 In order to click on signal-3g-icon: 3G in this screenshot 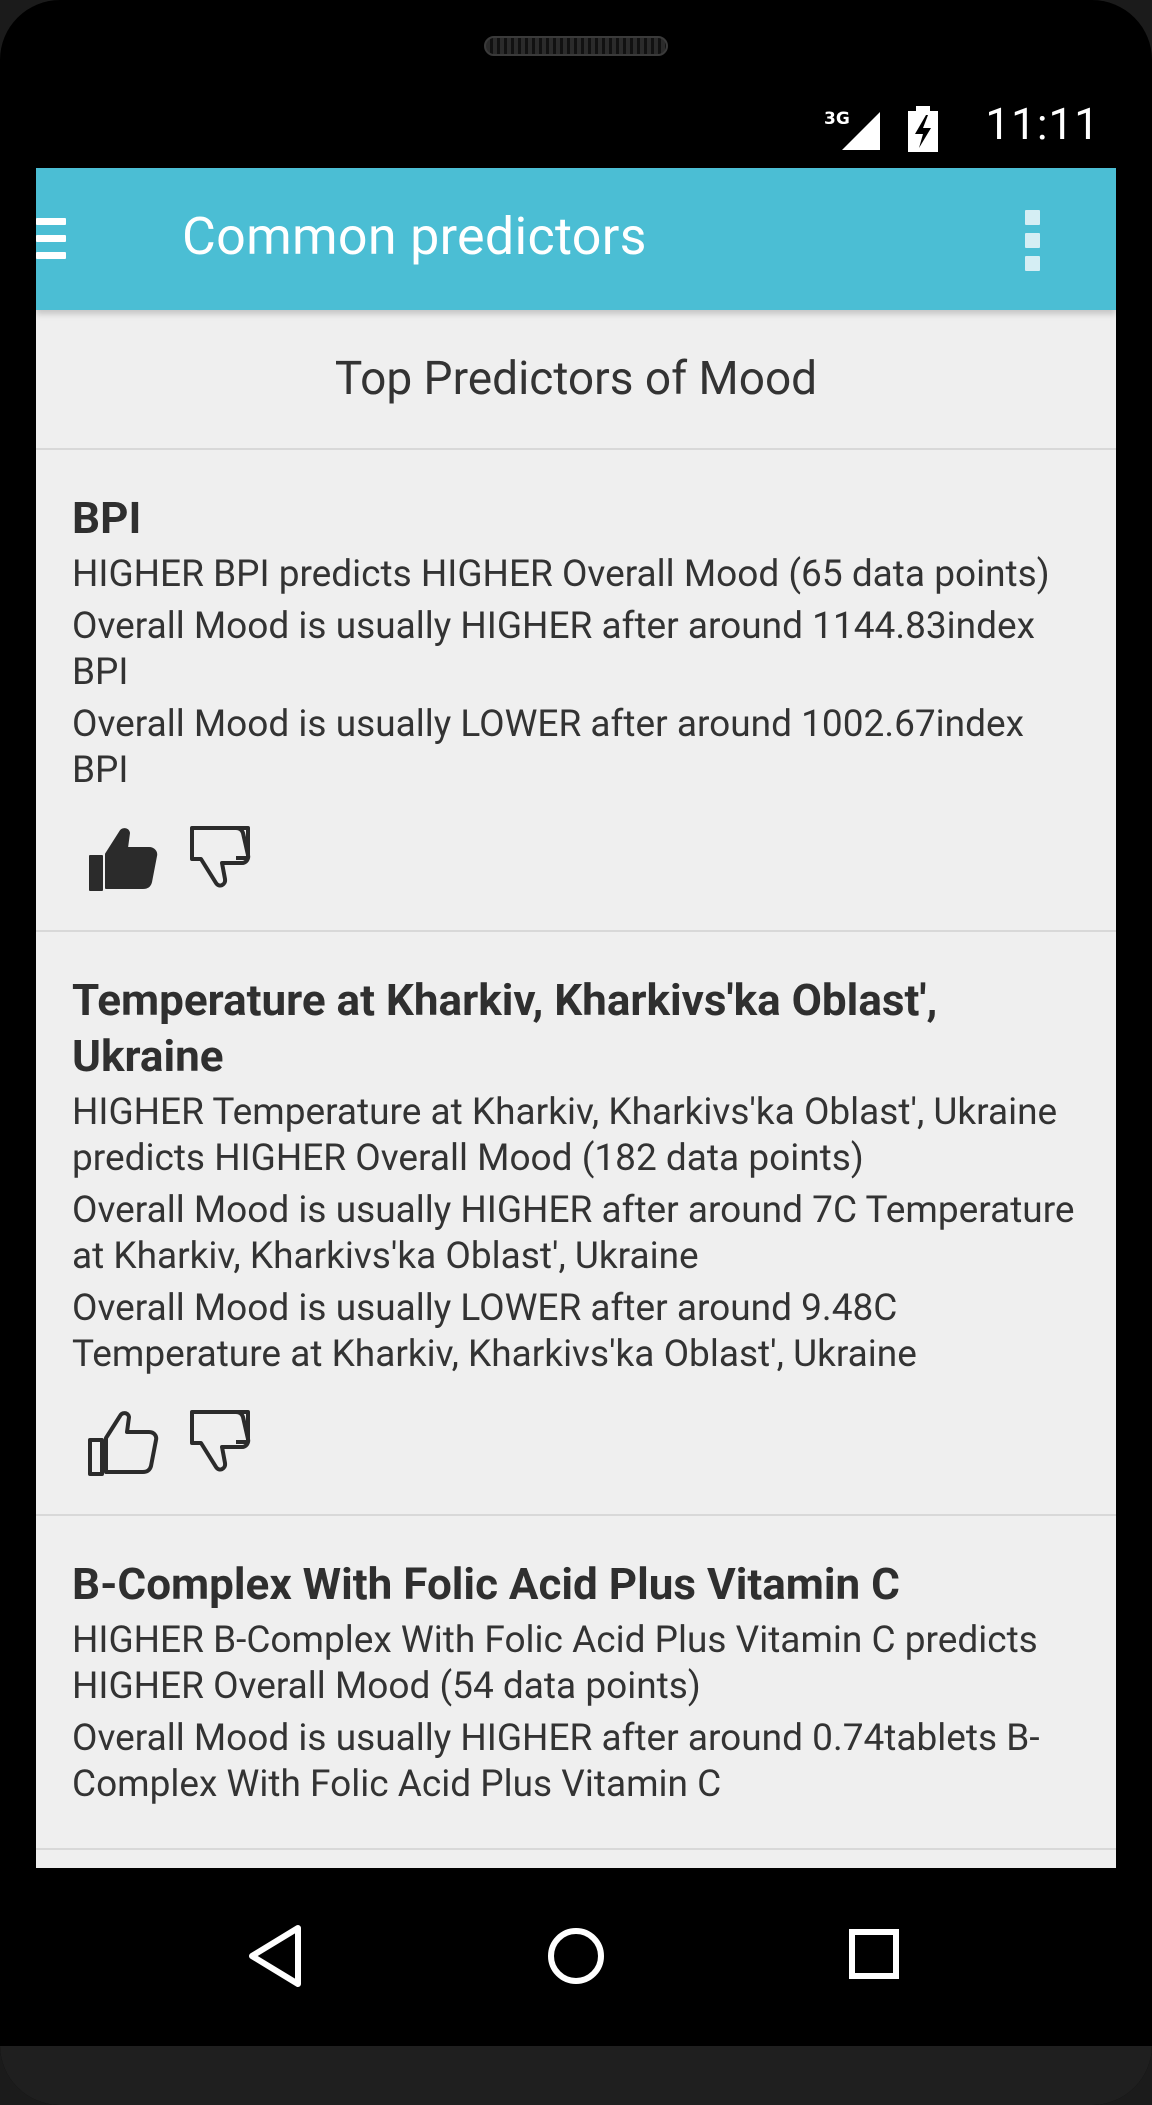, I will do `click(852, 129)`.